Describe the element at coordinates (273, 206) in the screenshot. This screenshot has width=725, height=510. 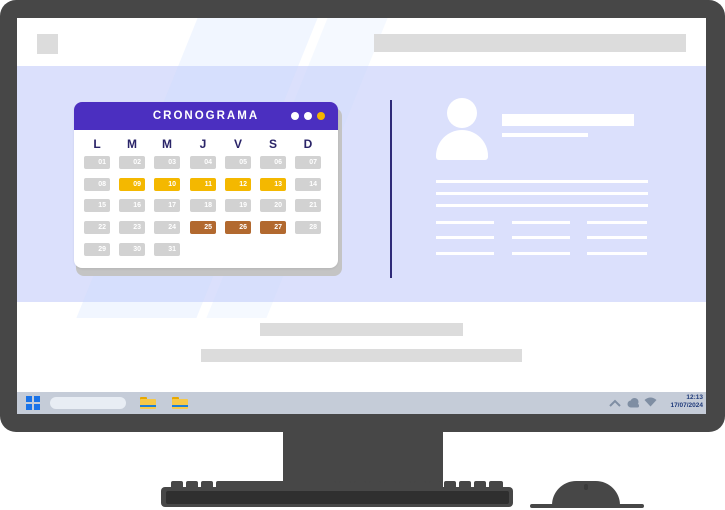
I see `calendar-day: 20` at that location.